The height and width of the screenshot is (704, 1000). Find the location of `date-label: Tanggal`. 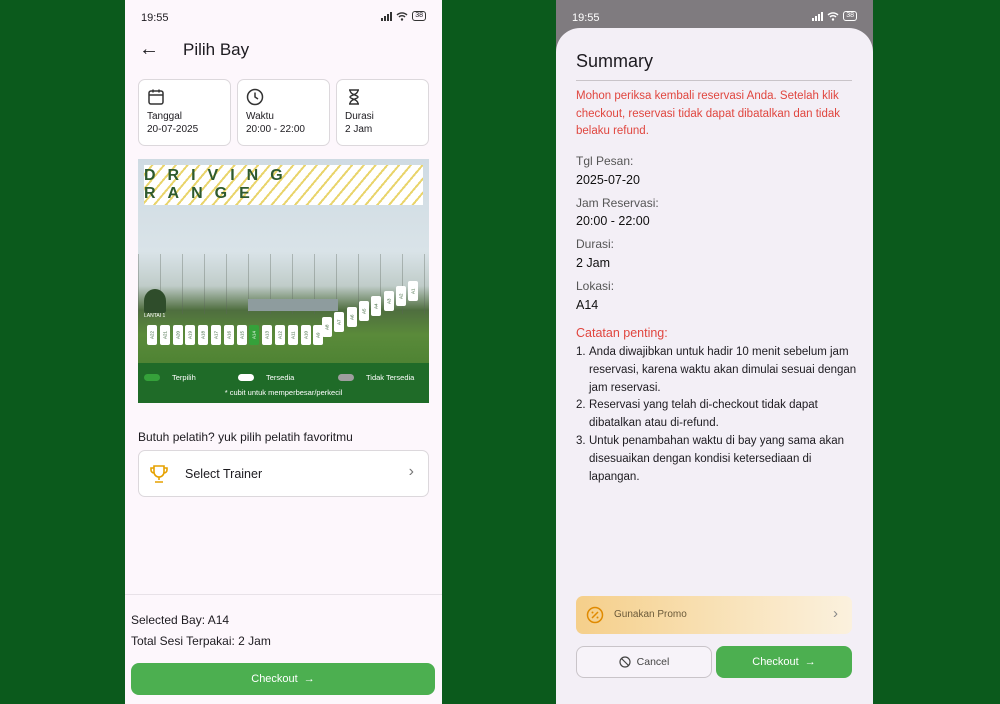

date-label: Tanggal is located at coordinates (165, 116).